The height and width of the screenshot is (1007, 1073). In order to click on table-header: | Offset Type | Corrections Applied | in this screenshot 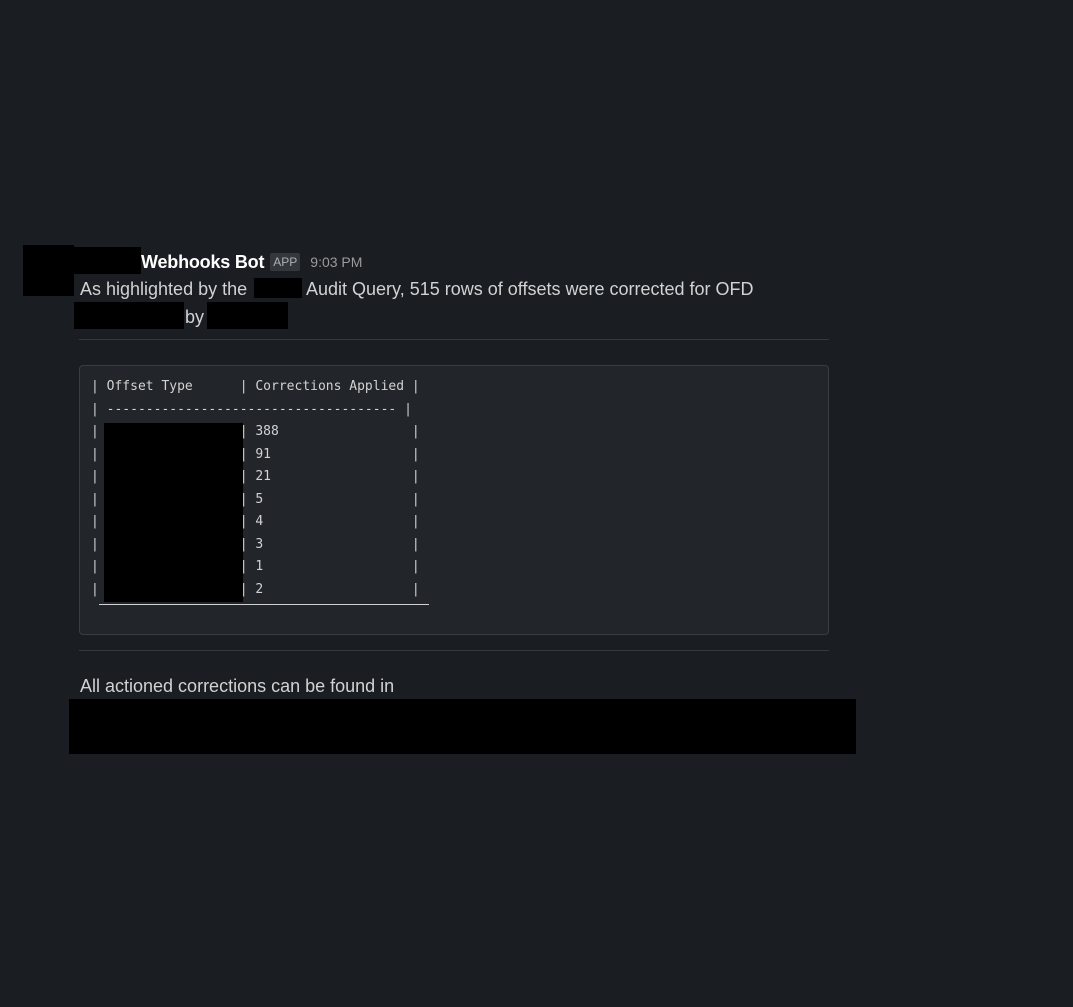, I will do `click(255, 386)`.